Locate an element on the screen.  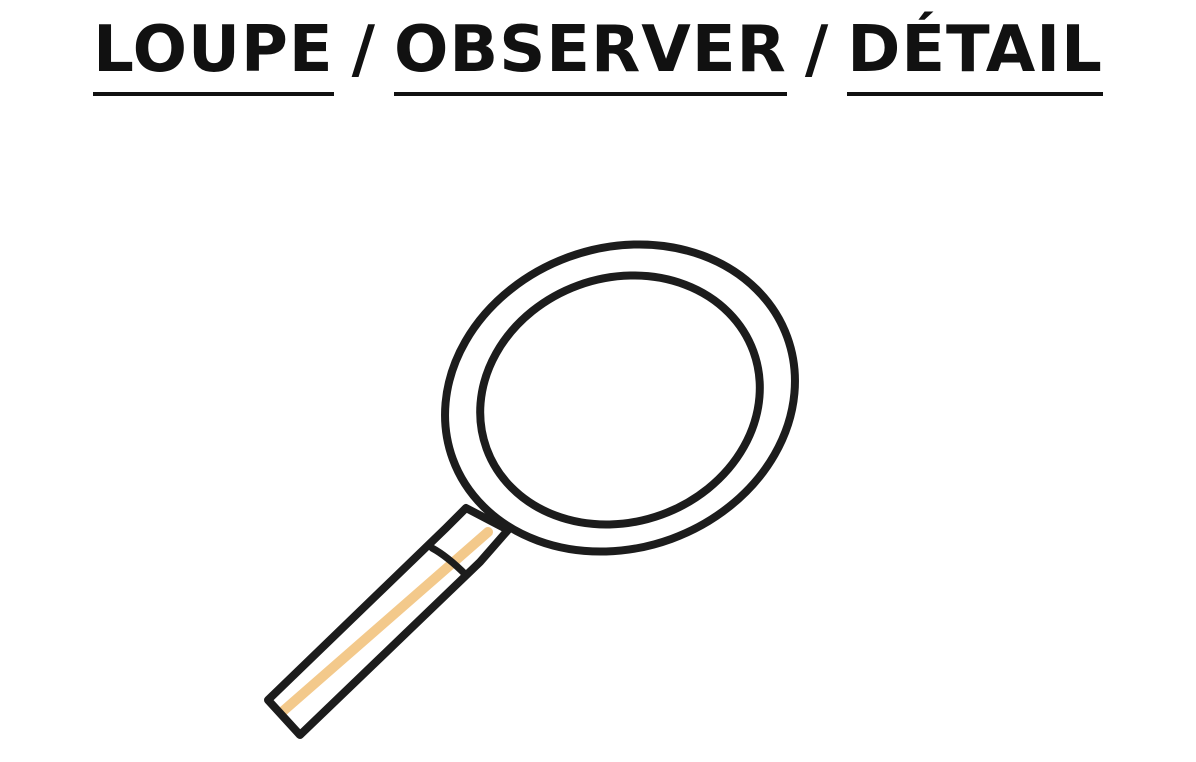
lens-rim-outer is located at coordinates (620, 398).